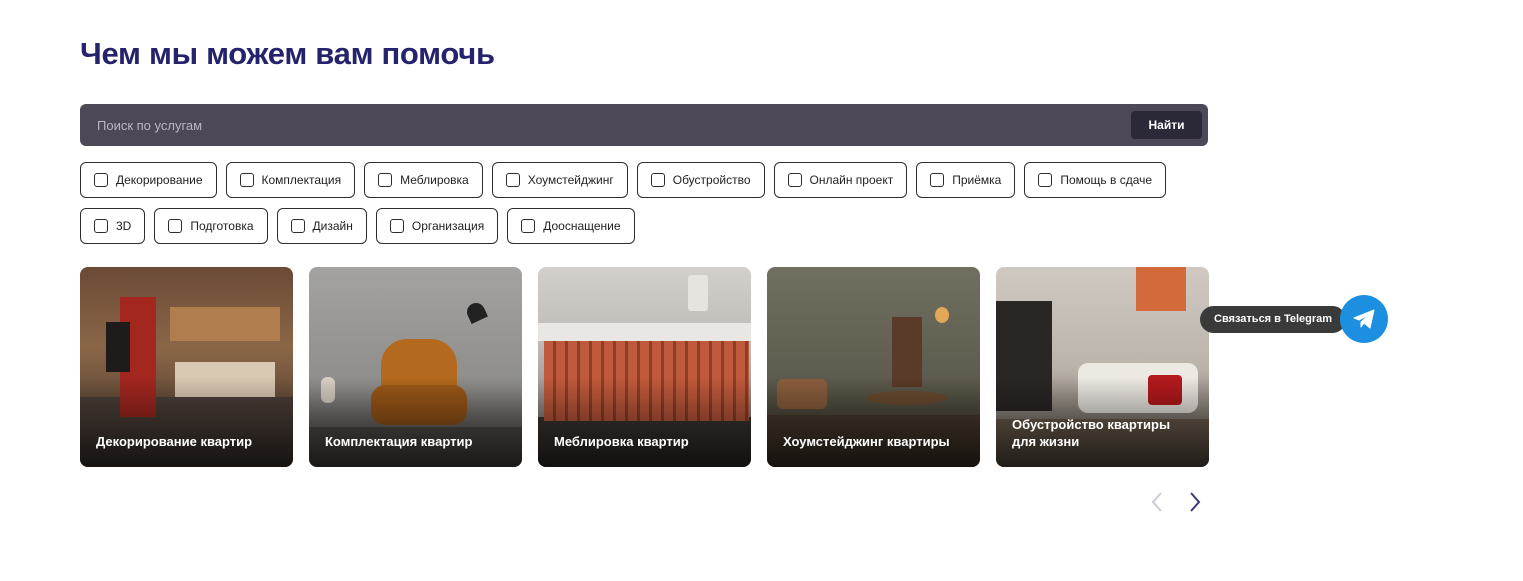 Image resolution: width=1523 pixels, height=581 pixels. Describe the element at coordinates (118, 347) in the screenshot. I see `card-image-tv` at that location.